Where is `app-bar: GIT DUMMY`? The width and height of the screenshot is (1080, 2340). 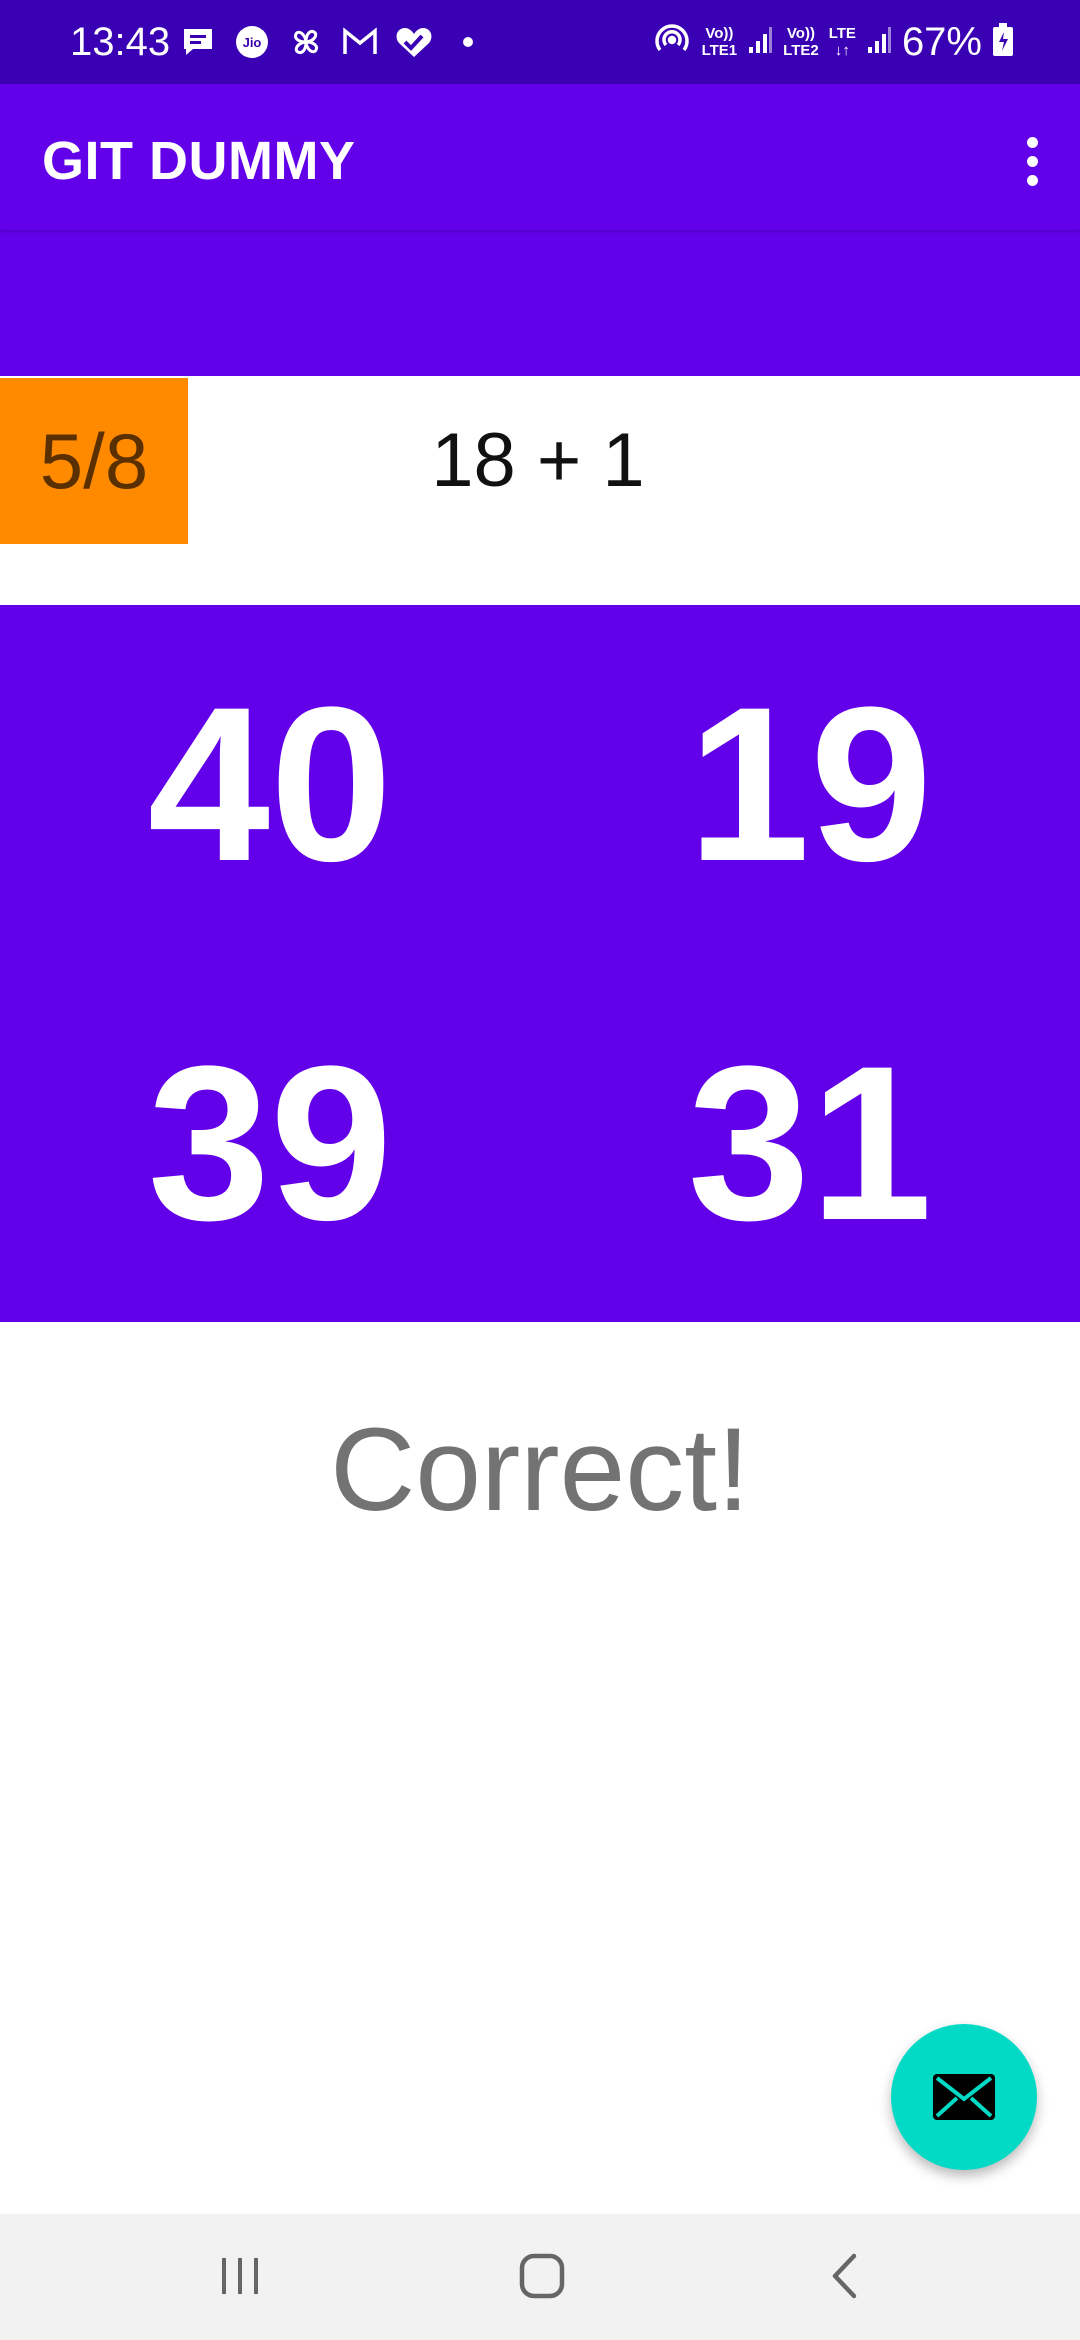
app-bar: GIT DUMMY is located at coordinates (540, 157).